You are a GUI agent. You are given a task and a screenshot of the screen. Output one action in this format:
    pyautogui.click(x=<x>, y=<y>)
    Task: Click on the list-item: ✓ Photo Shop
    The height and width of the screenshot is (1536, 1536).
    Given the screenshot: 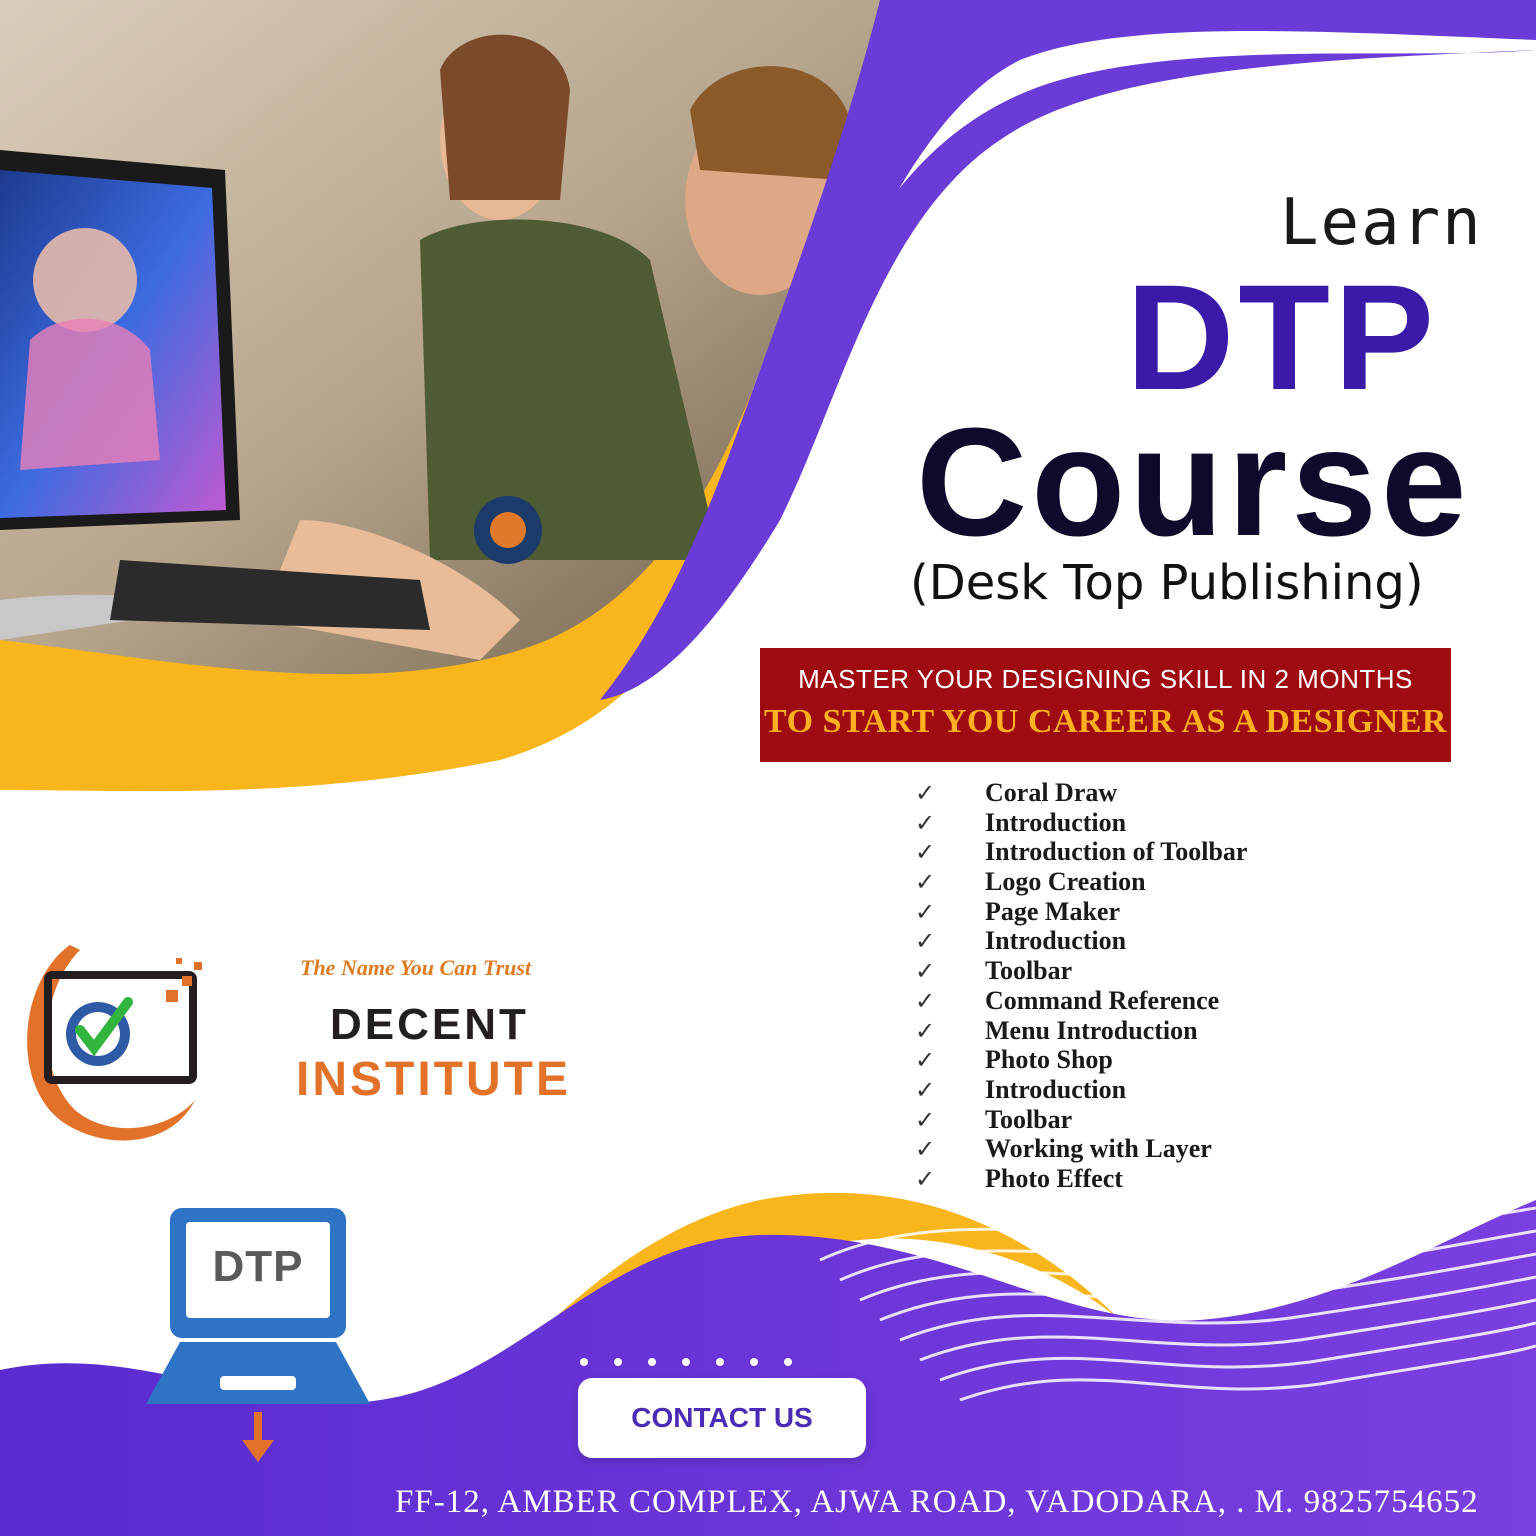 What is the action you would take?
    pyautogui.click(x=1125, y=1060)
    